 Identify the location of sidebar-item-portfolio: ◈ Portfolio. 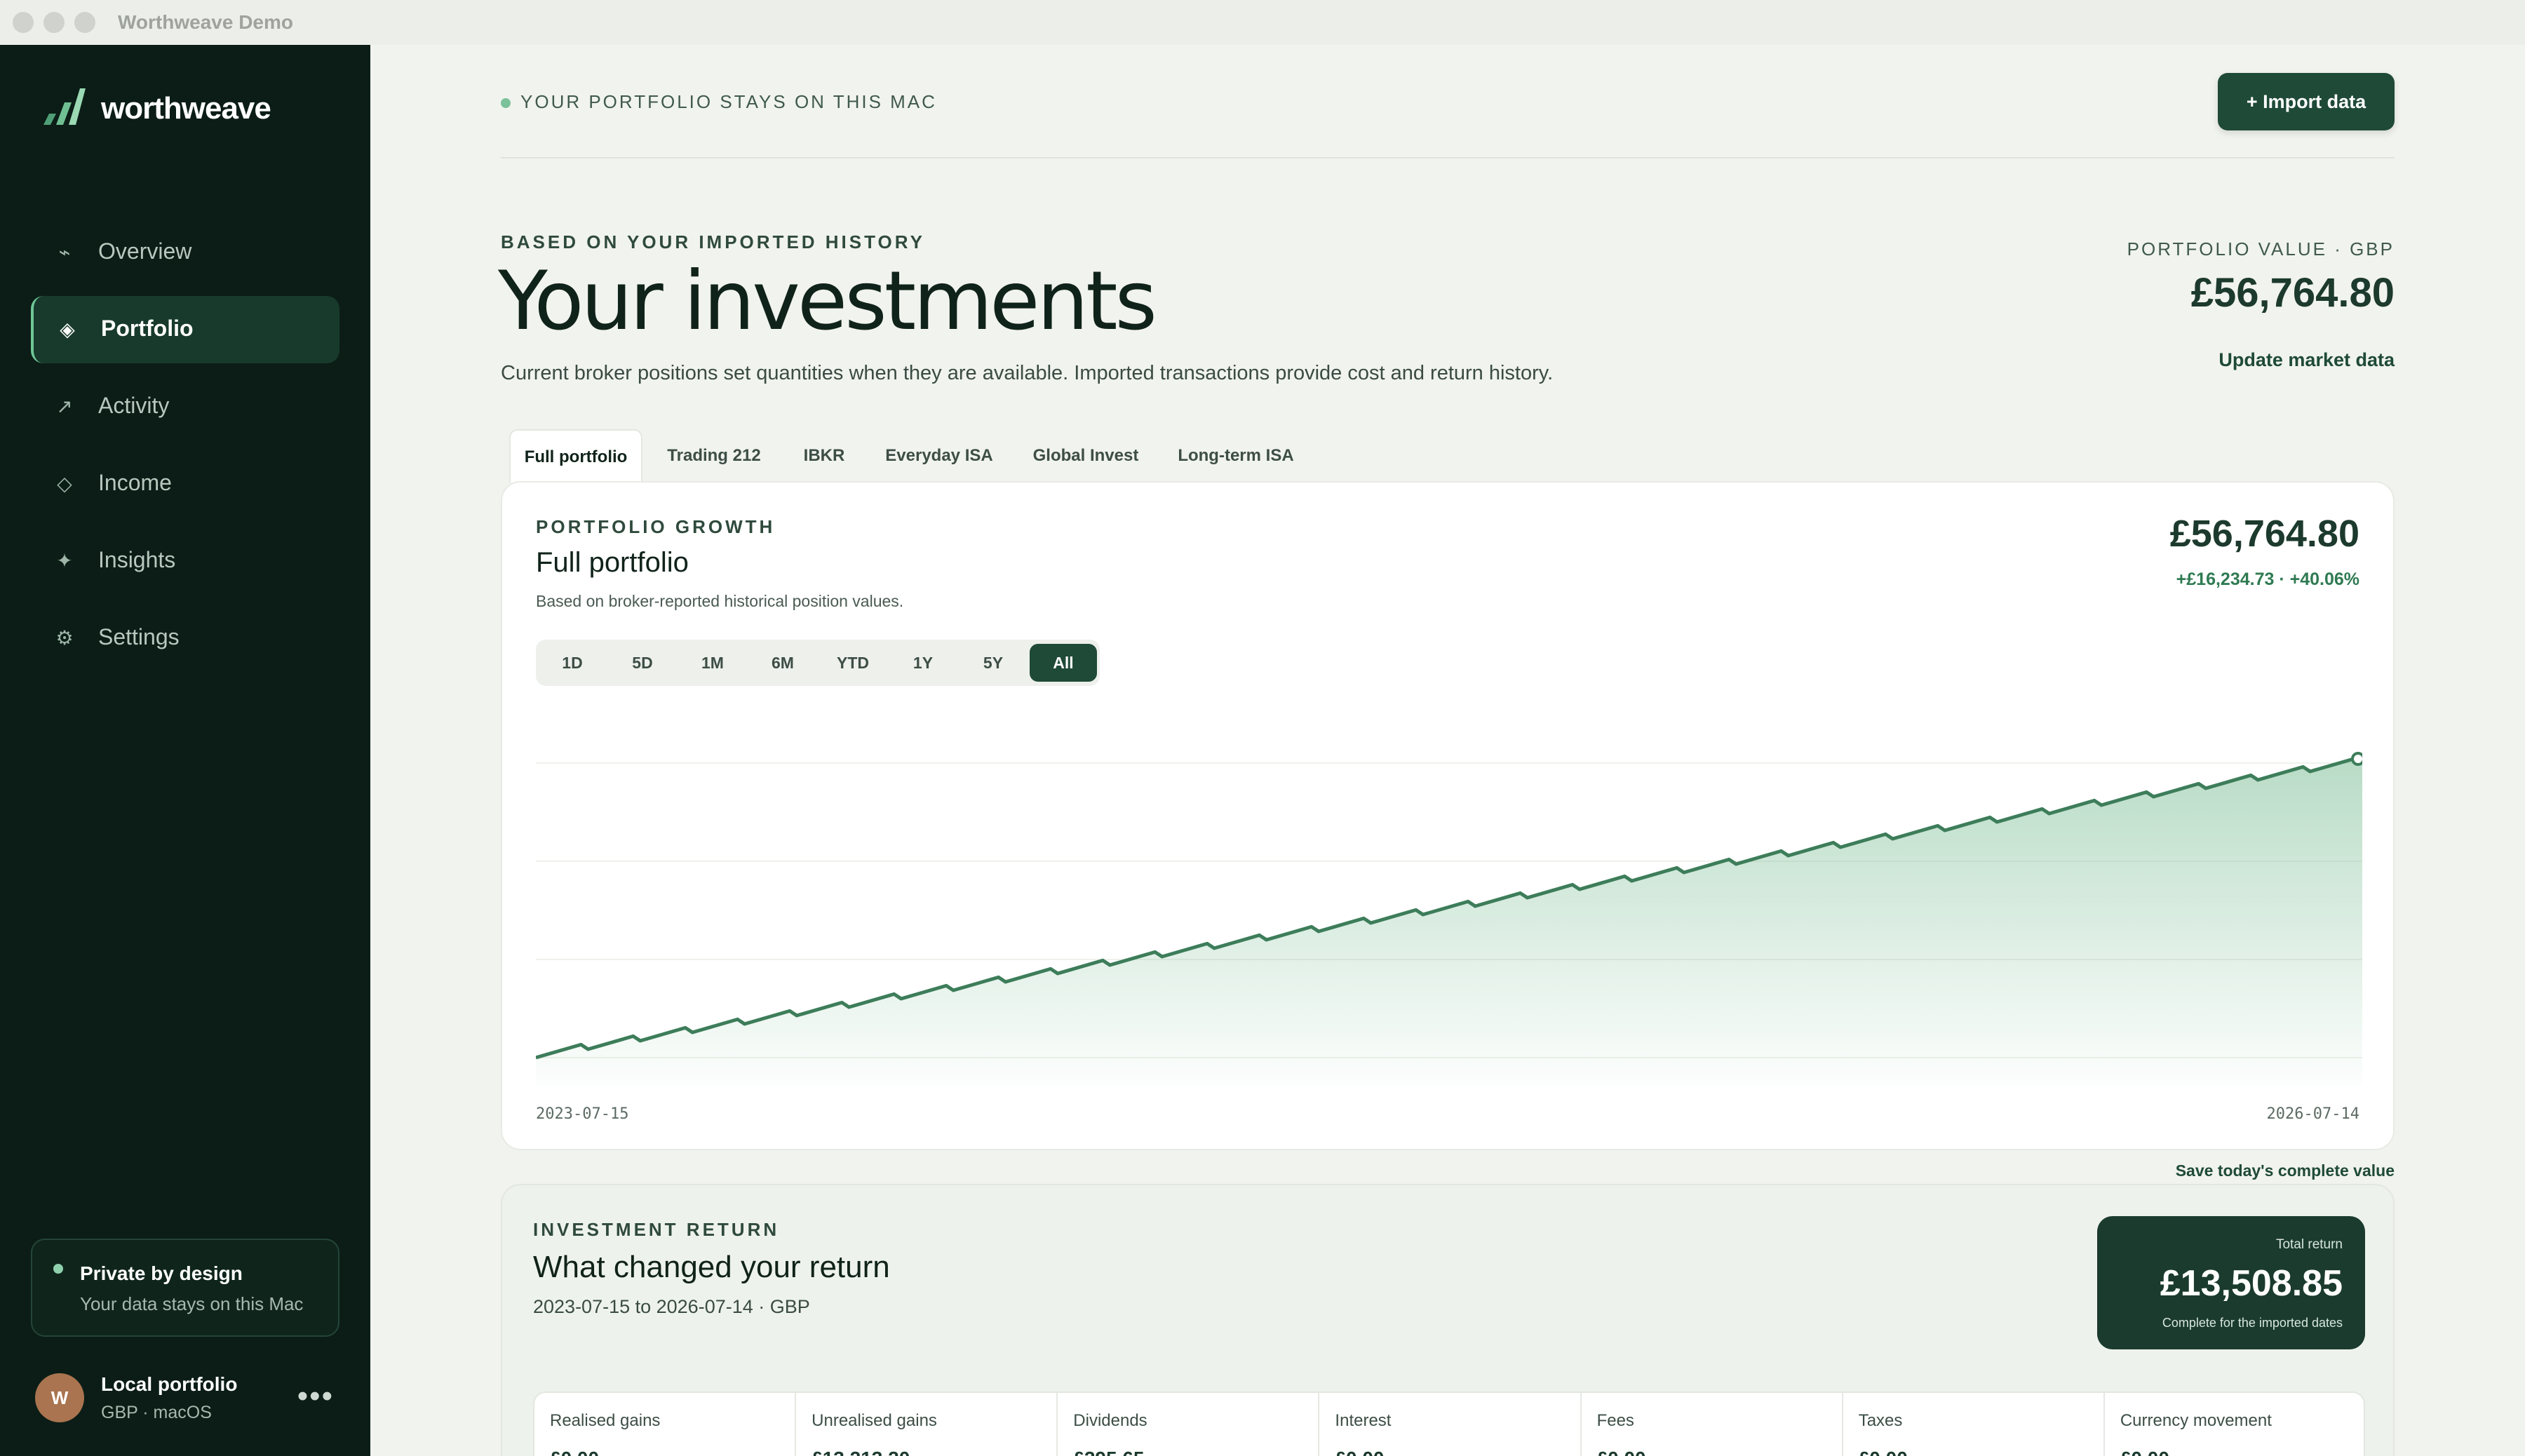
(185, 329).